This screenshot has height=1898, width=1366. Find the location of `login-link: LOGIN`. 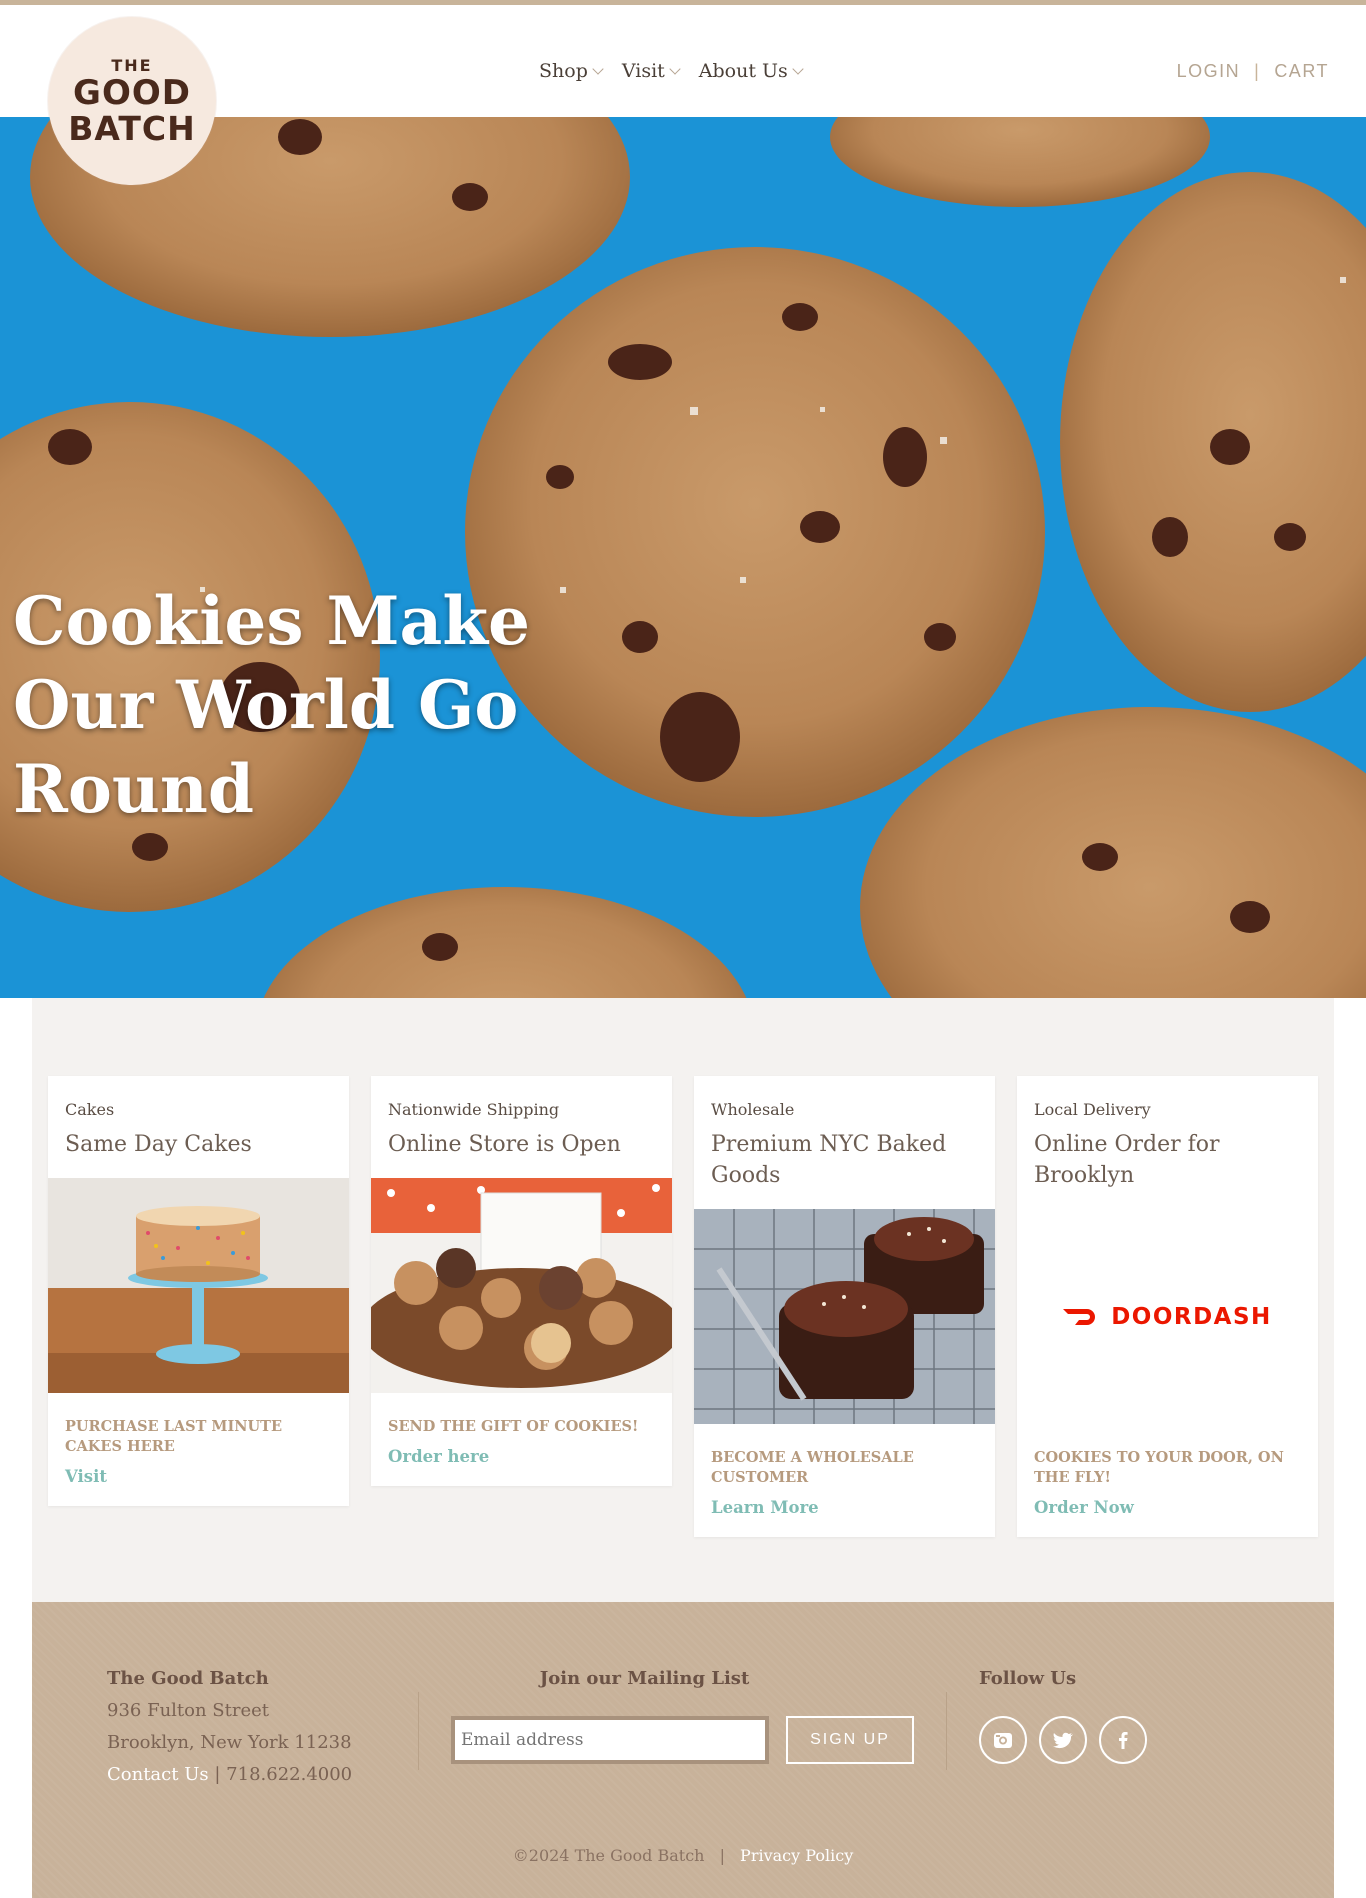

login-link: LOGIN is located at coordinates (1209, 71).